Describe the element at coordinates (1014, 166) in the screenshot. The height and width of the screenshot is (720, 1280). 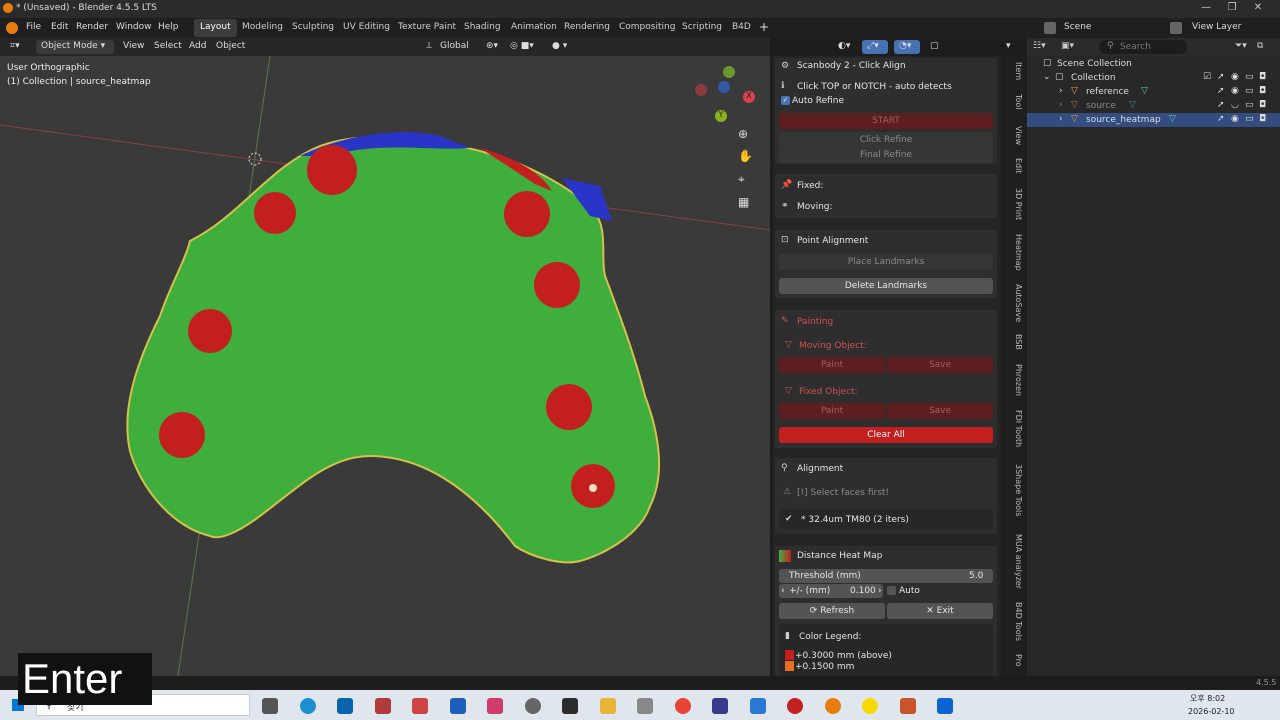
I see `tab-edit: Edit` at that location.